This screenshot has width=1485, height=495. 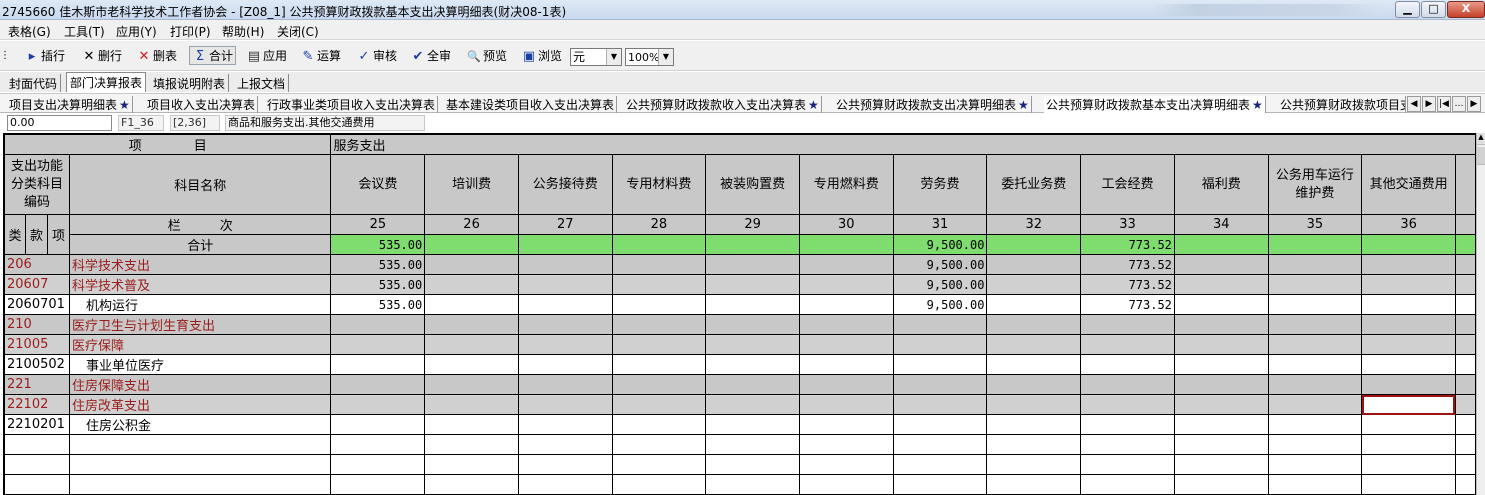 I want to click on row-code: 206, so click(x=37, y=264).